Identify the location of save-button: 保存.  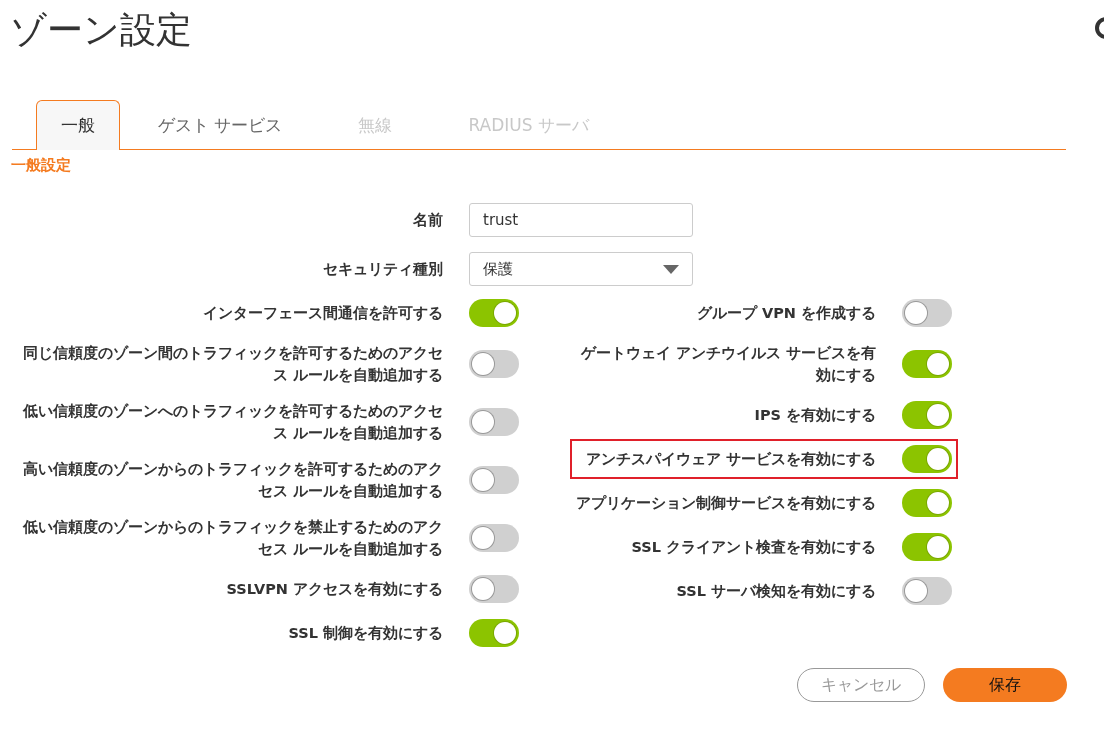
(1005, 685).